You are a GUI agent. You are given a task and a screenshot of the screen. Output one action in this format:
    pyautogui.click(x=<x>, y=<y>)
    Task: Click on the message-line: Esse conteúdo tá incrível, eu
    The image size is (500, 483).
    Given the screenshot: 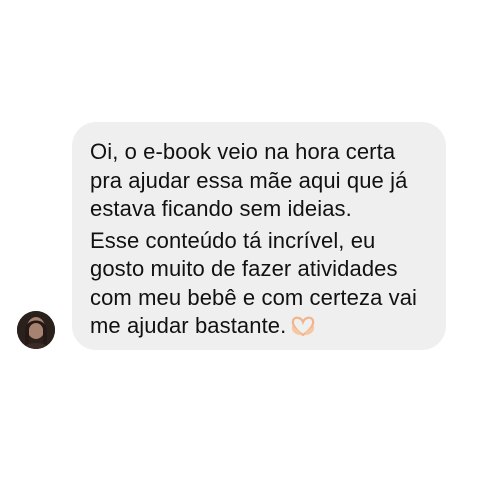 What is the action you would take?
    pyautogui.click(x=233, y=240)
    